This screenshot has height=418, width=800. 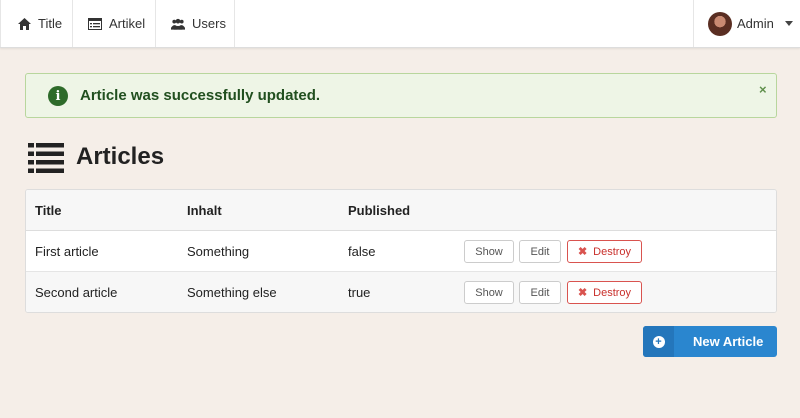 What do you see at coordinates (755, 23) in the screenshot?
I see `user-name: Admin` at bounding box center [755, 23].